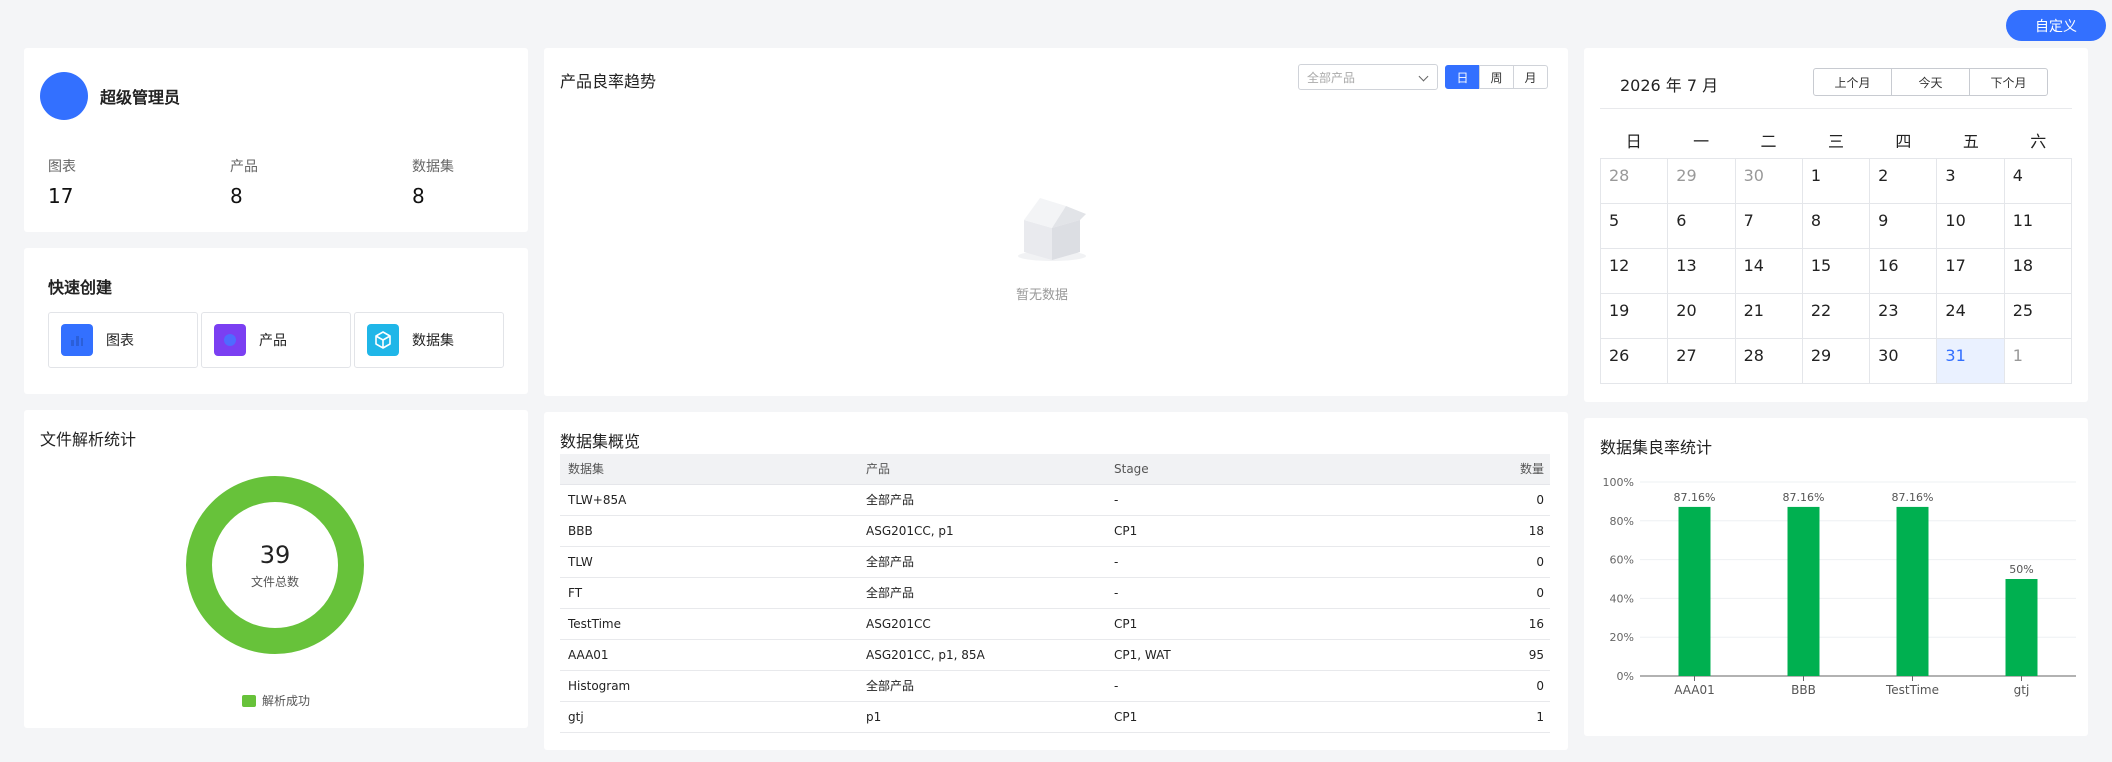 The height and width of the screenshot is (762, 2112). Describe the element at coordinates (1055, 624) in the screenshot. I see `table-row: TestTime ASG201CC CP1 16` at that location.